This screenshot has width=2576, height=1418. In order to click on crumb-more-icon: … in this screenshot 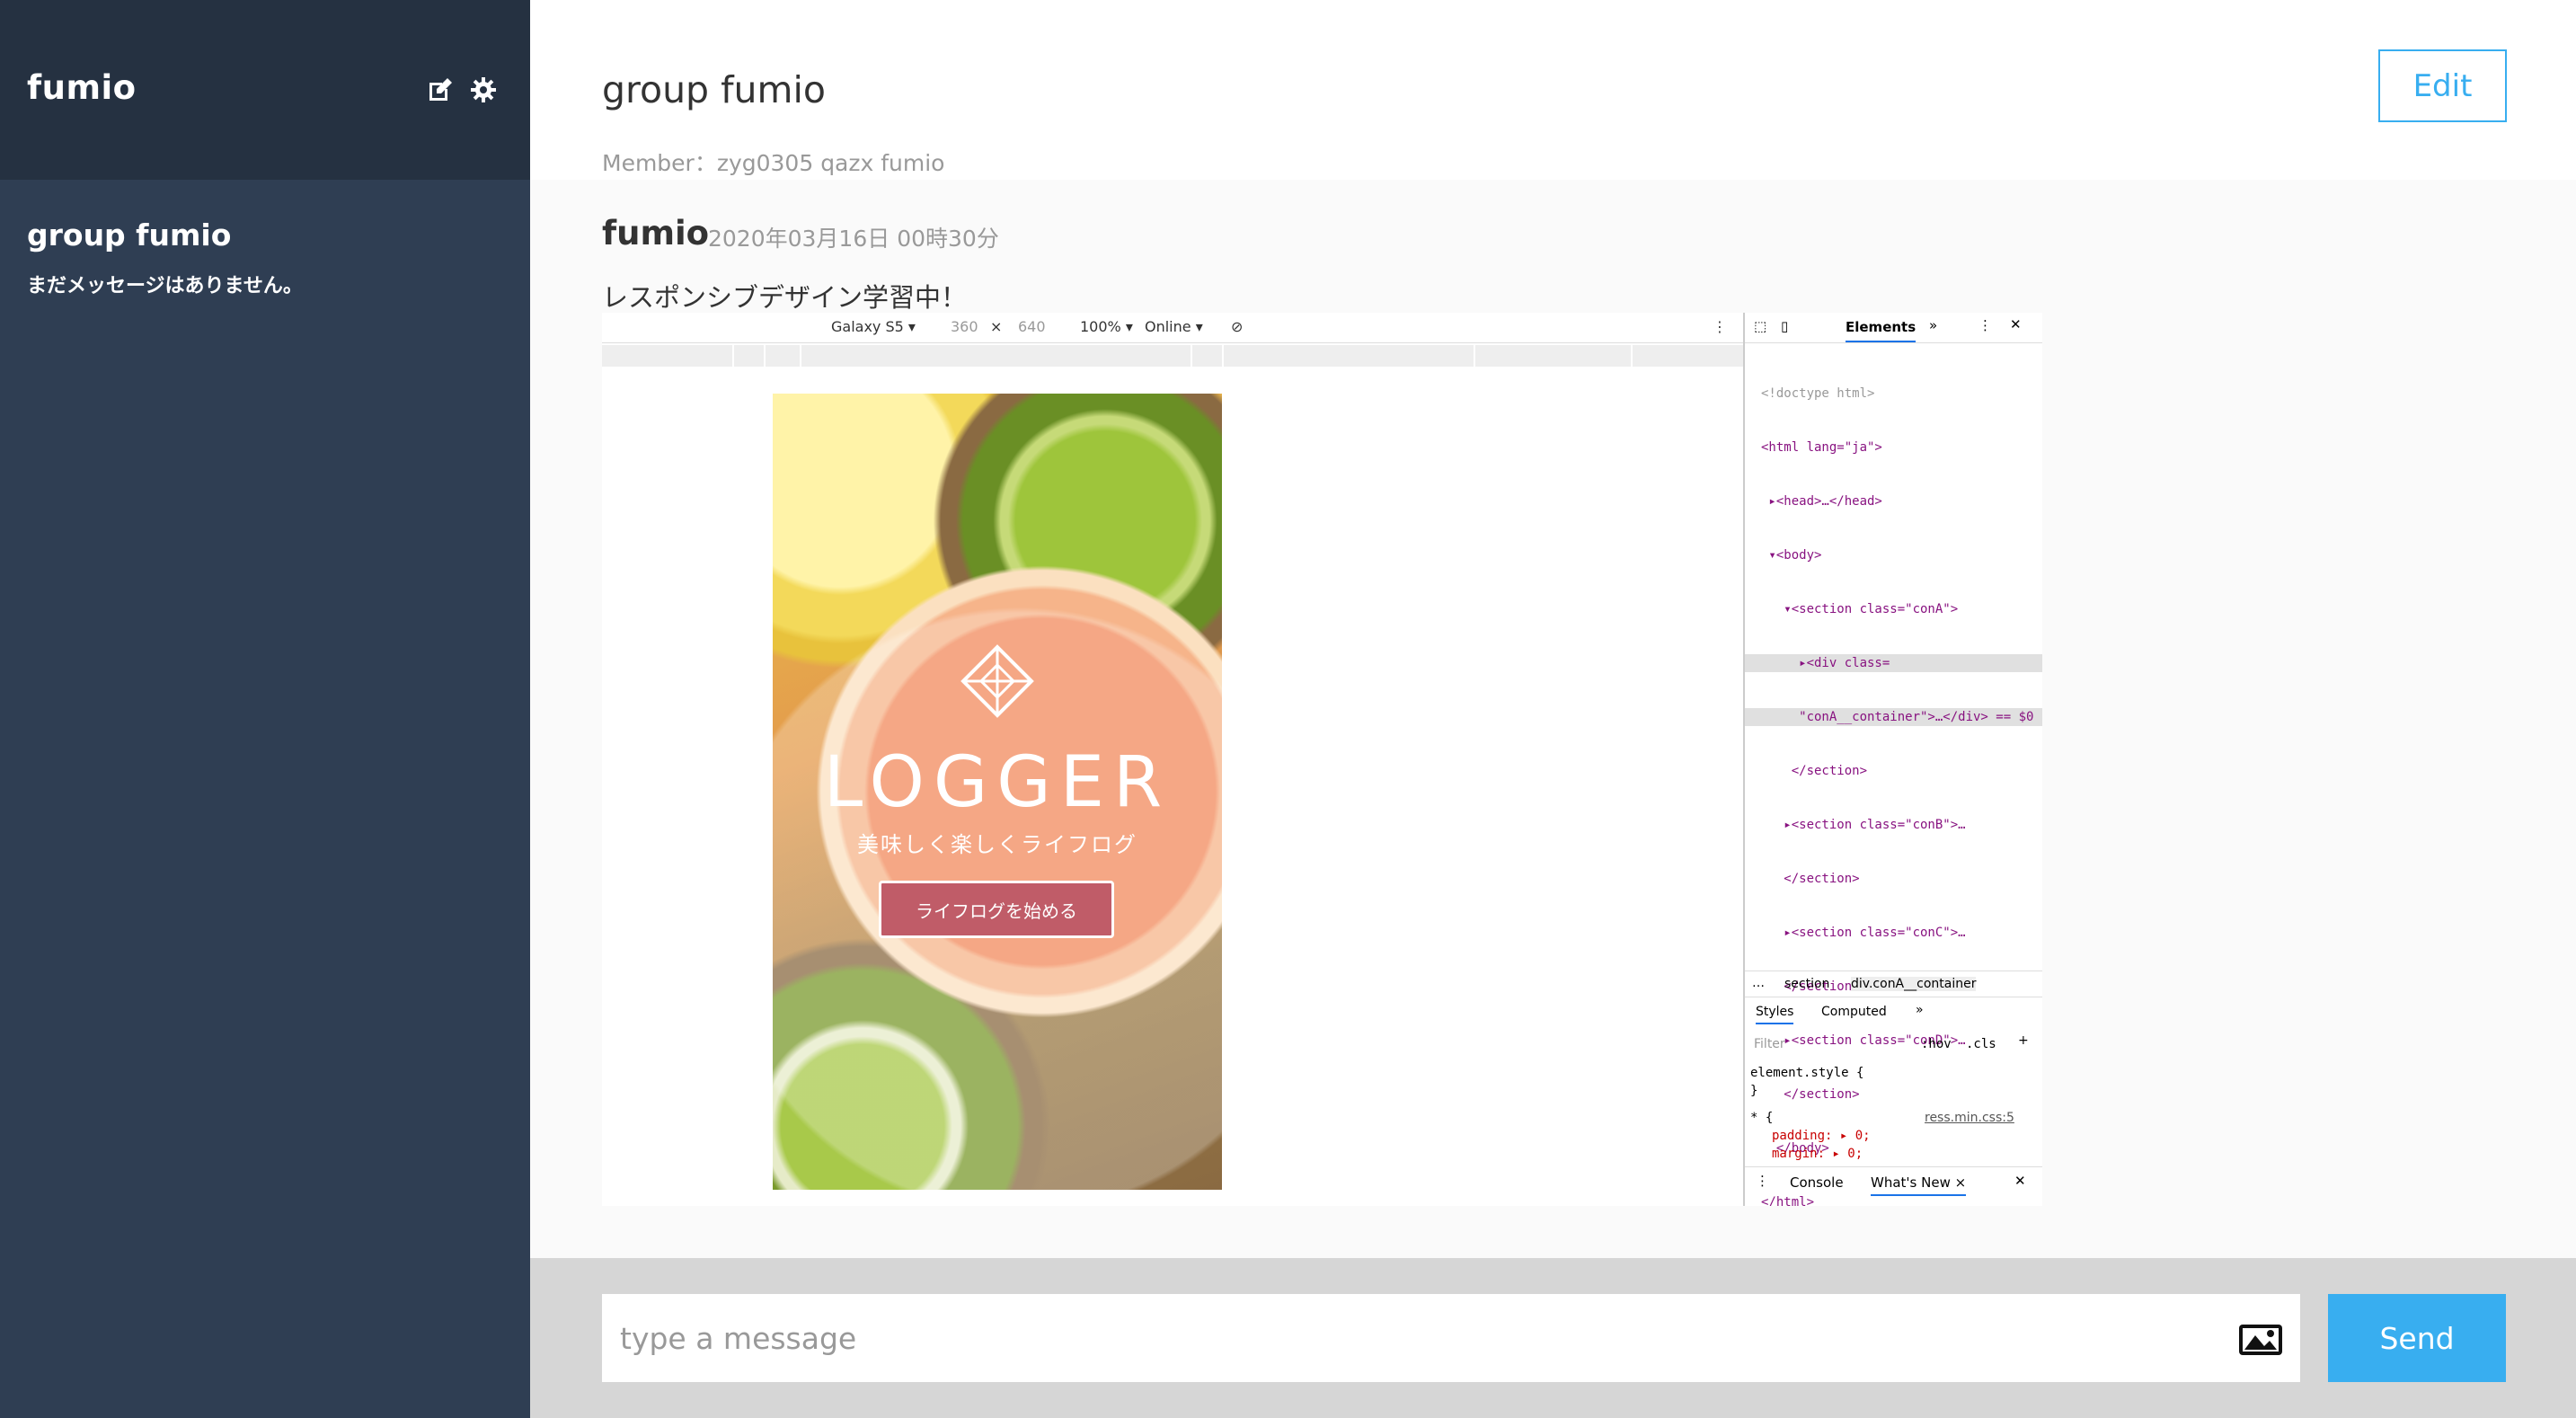, I will do `click(1759, 983)`.